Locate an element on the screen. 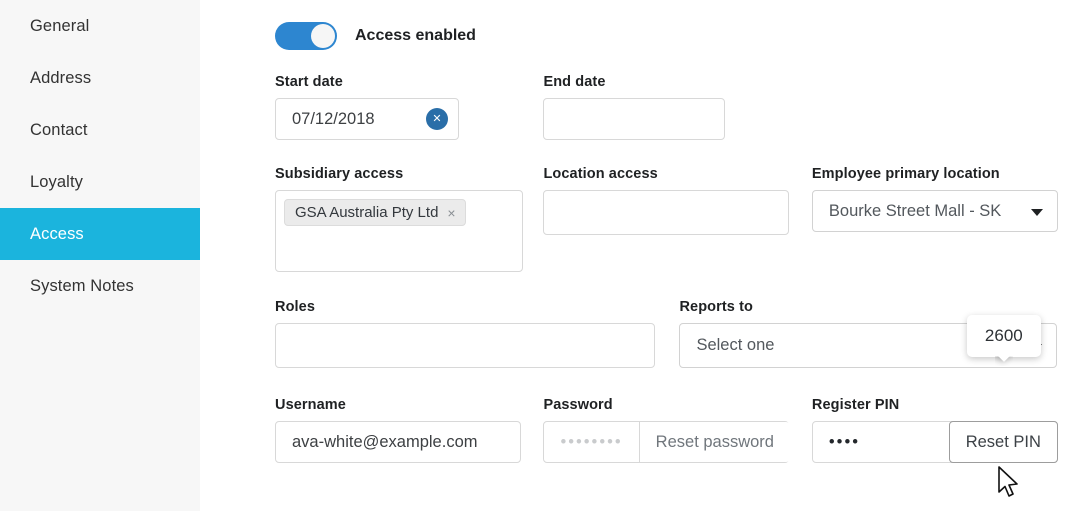 This screenshot has height=522, width=1082. end-date-input is located at coordinates (634, 119).